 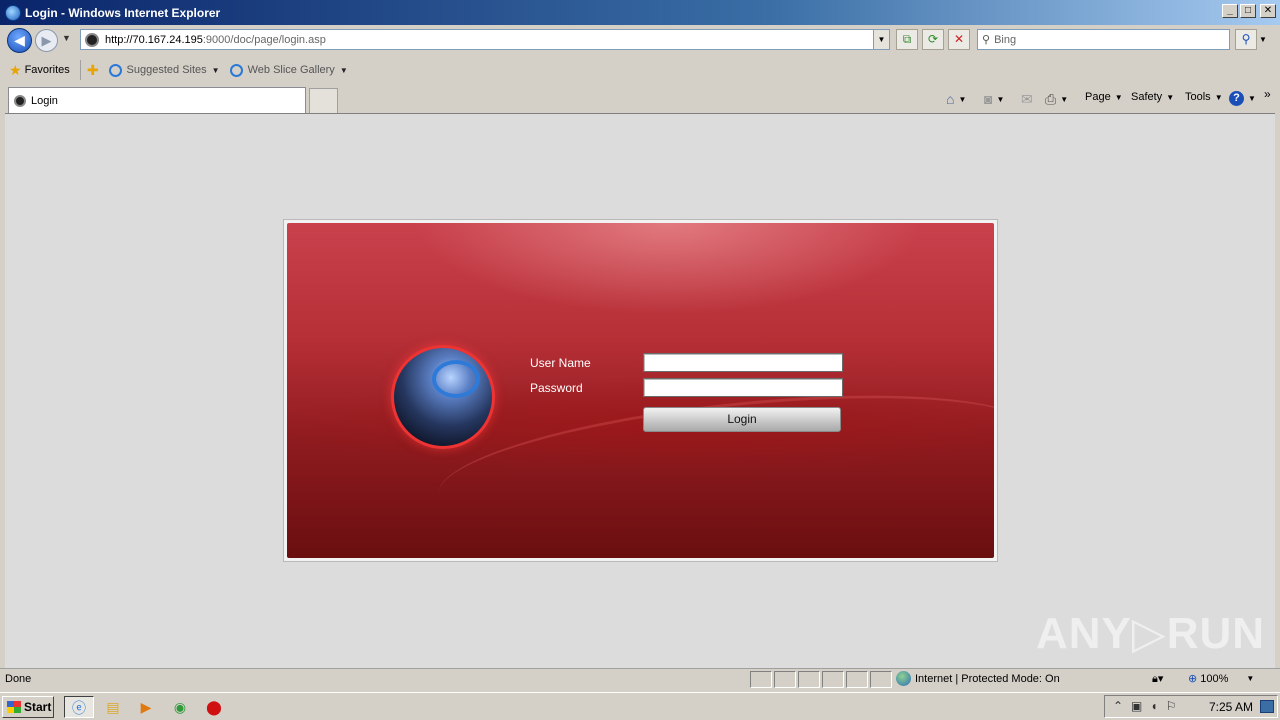 What do you see at coordinates (1191, 706) in the screenshot?
I see `system-tray: ⌃▣◖⚐ 7:25 AM` at bounding box center [1191, 706].